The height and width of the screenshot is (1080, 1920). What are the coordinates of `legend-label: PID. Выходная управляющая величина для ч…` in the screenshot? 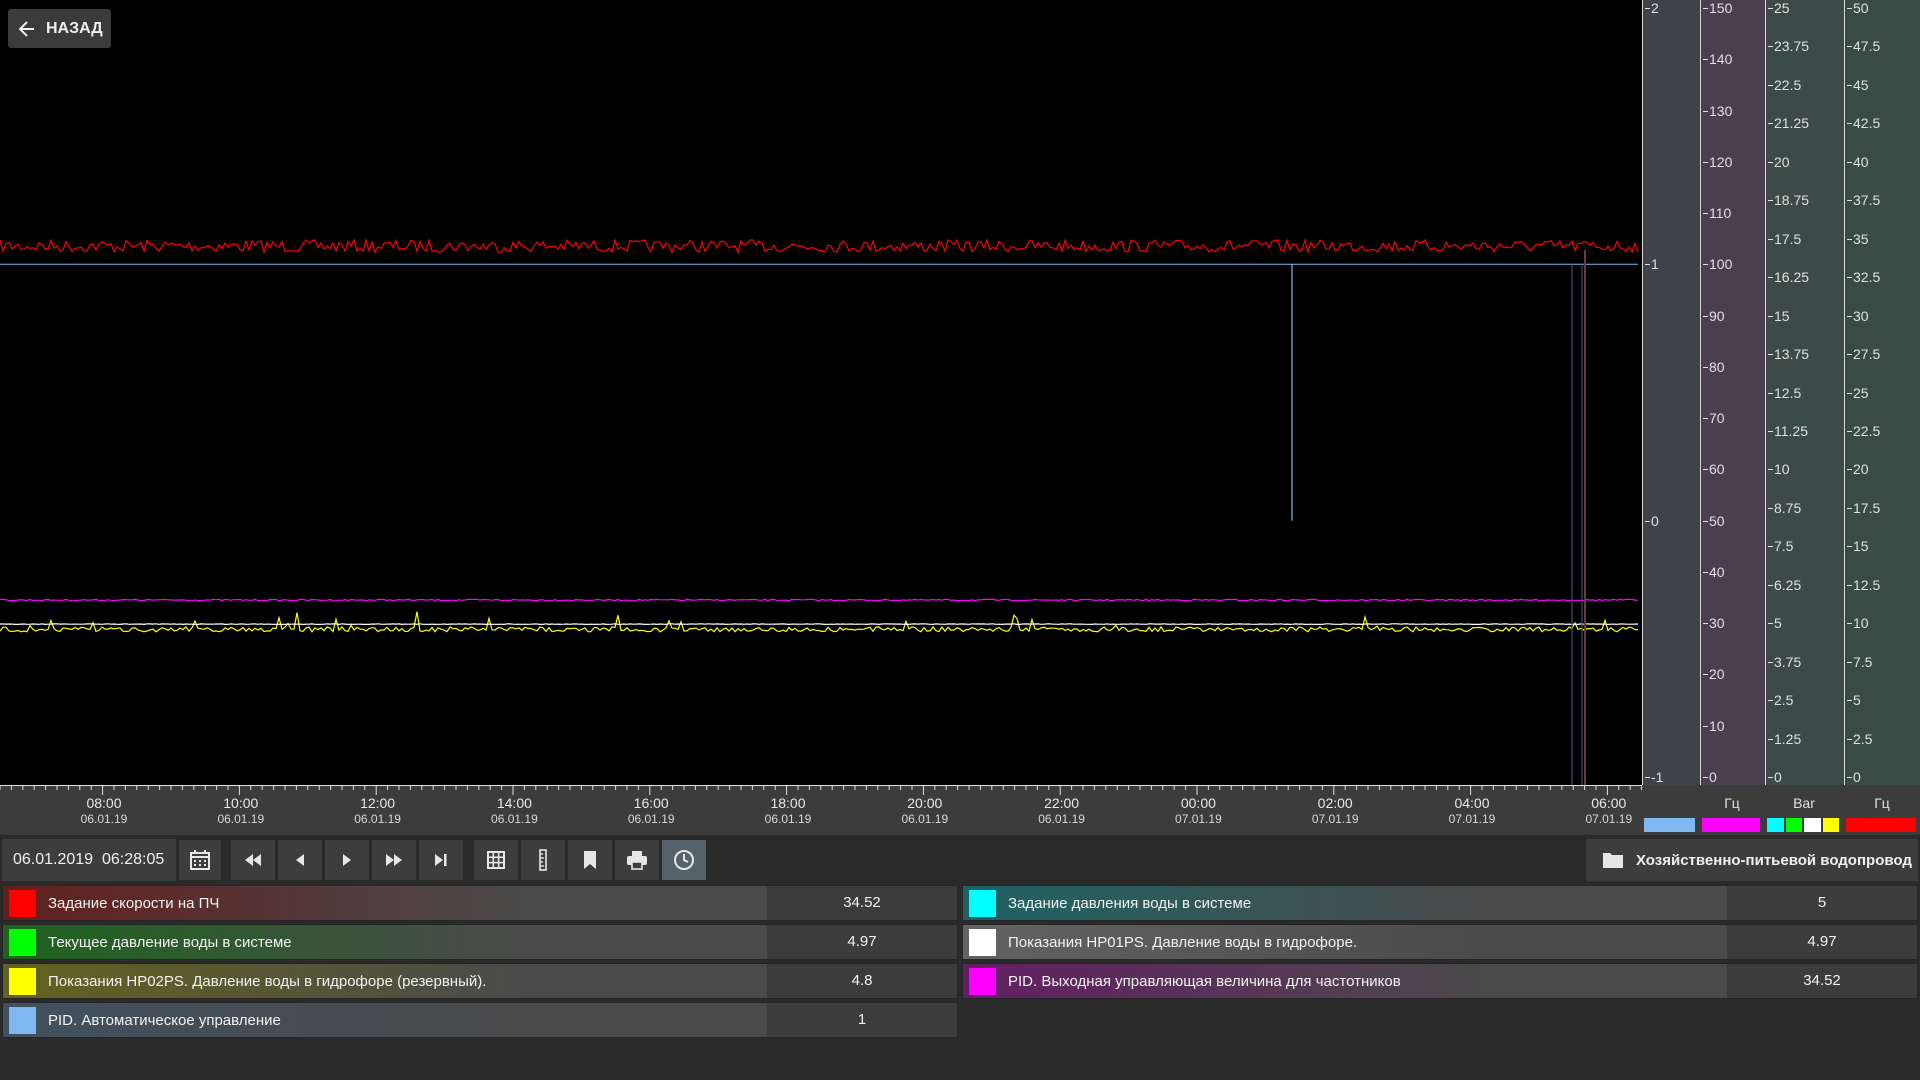 It's located at (1204, 981).